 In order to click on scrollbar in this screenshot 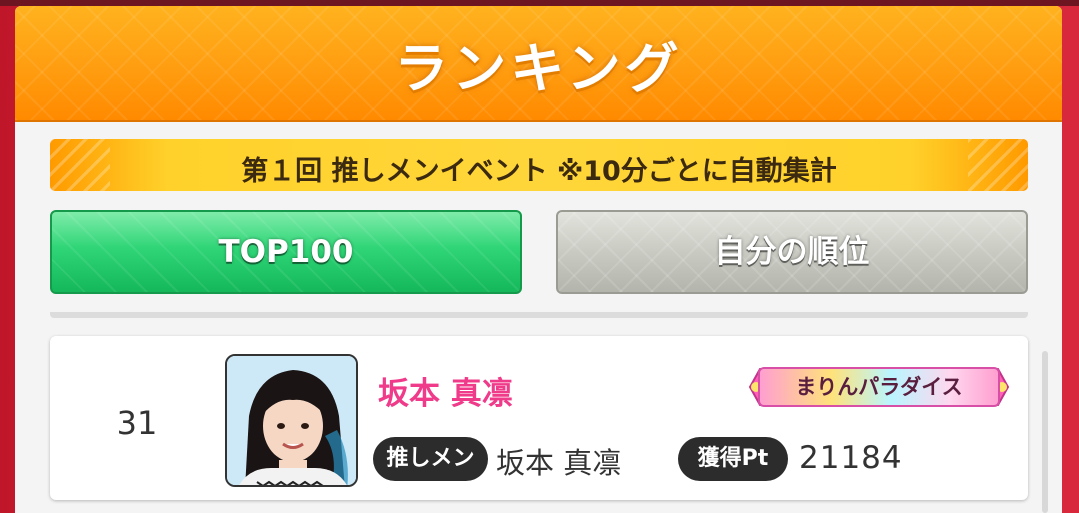, I will do `click(1045, 432)`.